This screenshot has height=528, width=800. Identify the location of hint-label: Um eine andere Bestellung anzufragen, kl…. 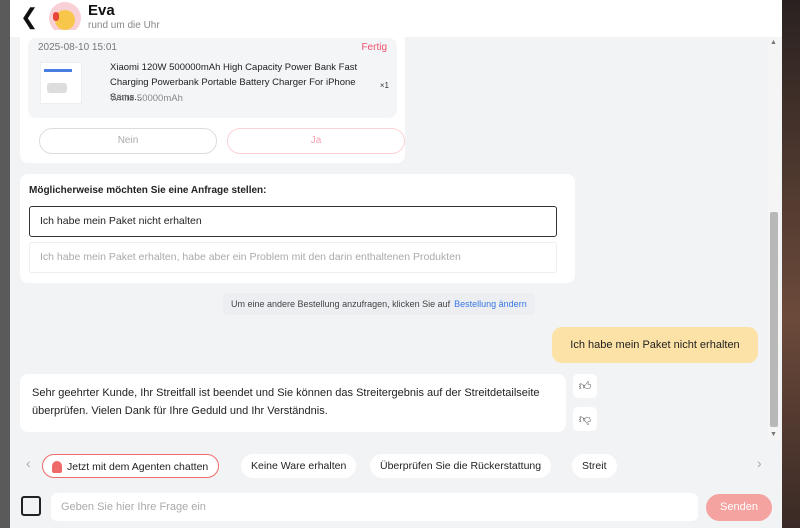
(341, 304).